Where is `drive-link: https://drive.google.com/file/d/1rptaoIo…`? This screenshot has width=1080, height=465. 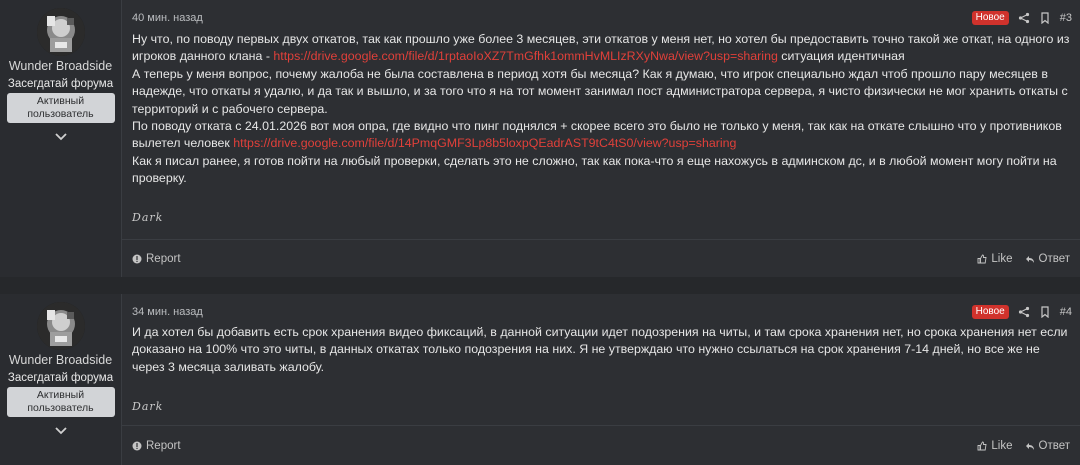 drive-link: https://drive.google.com/file/d/1rptaoIo… is located at coordinates (525, 56).